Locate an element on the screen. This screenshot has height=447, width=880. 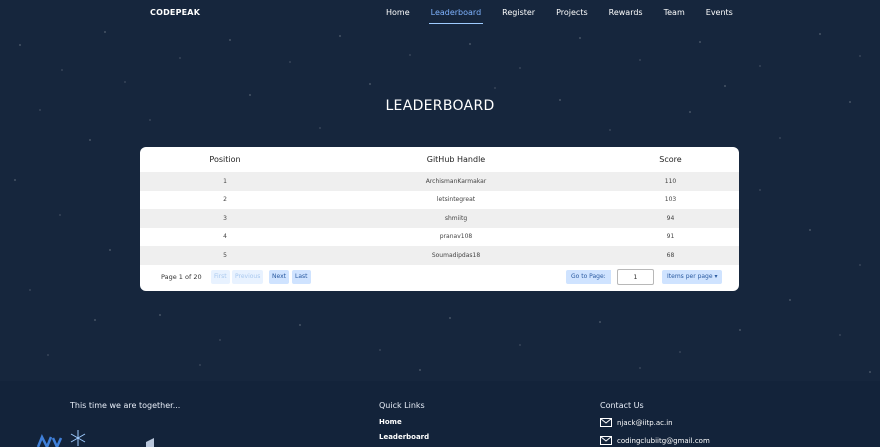
nav-link-rewards: Rewards is located at coordinates (626, 12).